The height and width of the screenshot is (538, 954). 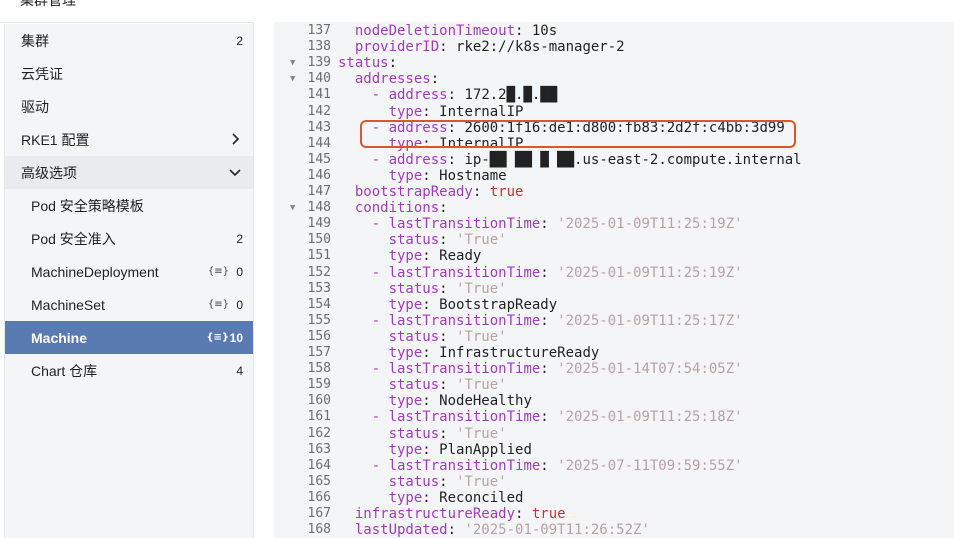 I want to click on sidebar-item-label: RKE1 配置, so click(x=55, y=139).